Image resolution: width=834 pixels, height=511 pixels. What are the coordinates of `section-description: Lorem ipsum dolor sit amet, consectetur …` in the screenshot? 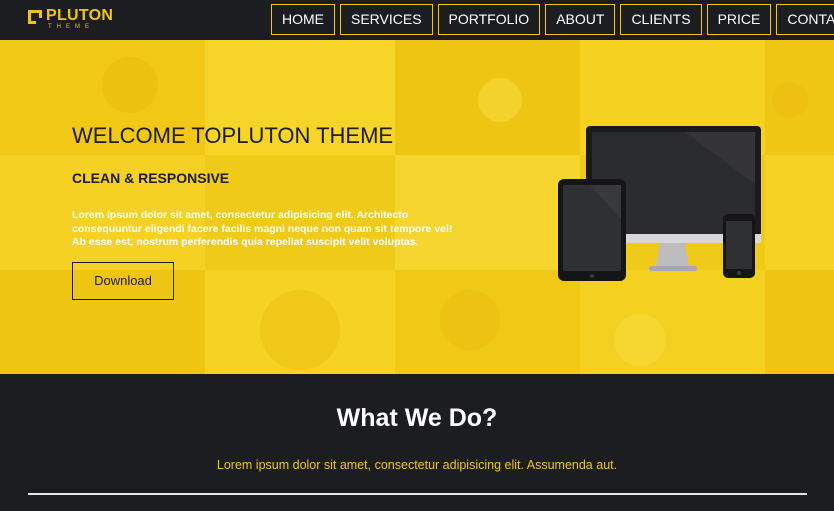 It's located at (417, 465).